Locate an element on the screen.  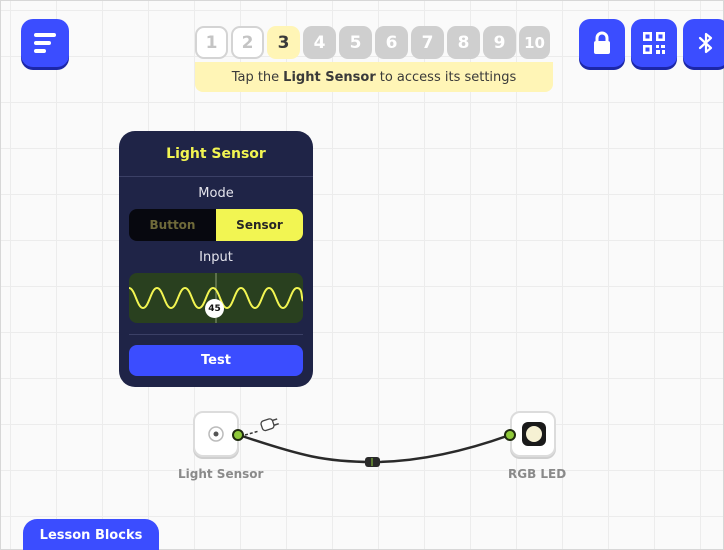
rgb-led-input-port is located at coordinates (510, 435).